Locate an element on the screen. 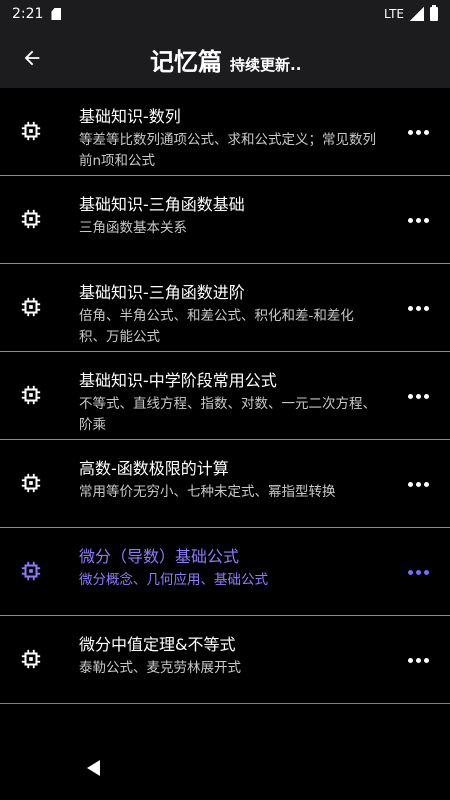 This screenshot has width=450, height=800. list-item-title: 微分（导数）基础公式 is located at coordinates (159, 556).